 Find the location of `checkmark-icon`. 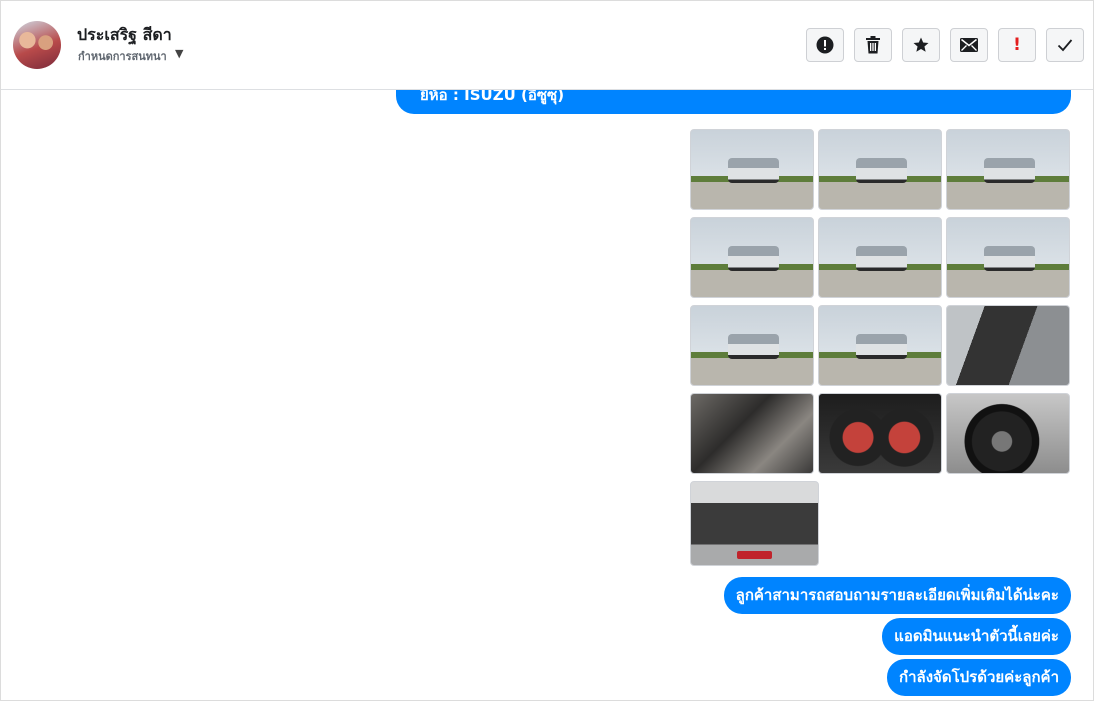

checkmark-icon is located at coordinates (1065, 45).